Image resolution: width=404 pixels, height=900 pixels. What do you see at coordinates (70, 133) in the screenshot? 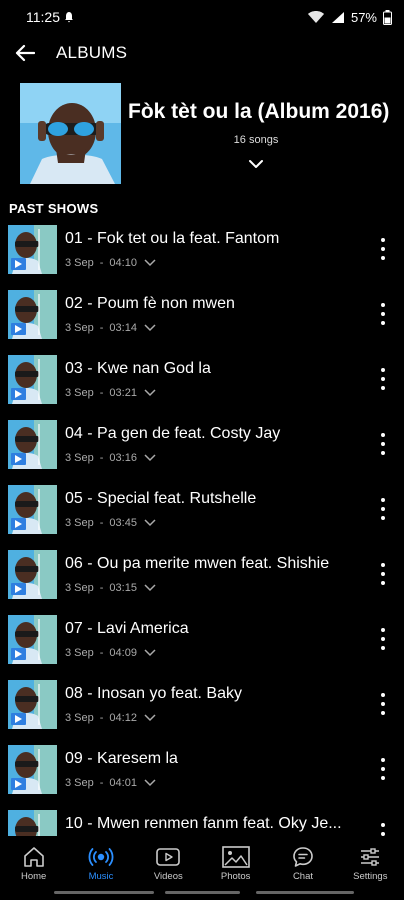
I see `album-cover` at bounding box center [70, 133].